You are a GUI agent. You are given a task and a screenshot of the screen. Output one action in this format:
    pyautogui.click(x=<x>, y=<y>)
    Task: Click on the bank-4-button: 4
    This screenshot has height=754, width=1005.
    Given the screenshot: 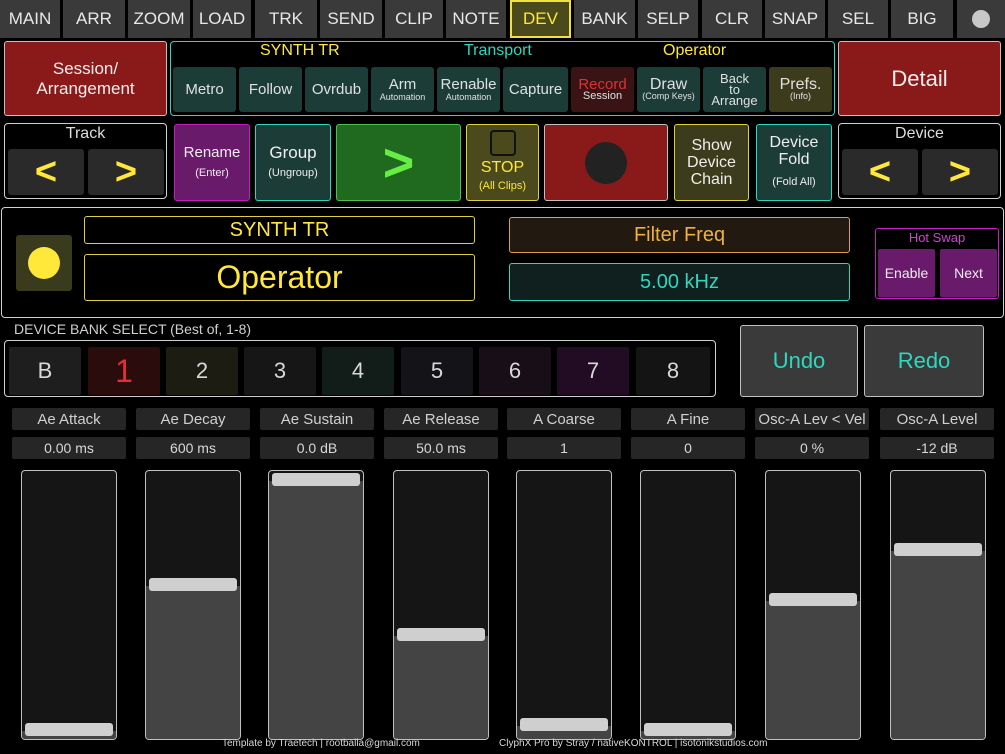 What is the action you would take?
    pyautogui.click(x=358, y=371)
    